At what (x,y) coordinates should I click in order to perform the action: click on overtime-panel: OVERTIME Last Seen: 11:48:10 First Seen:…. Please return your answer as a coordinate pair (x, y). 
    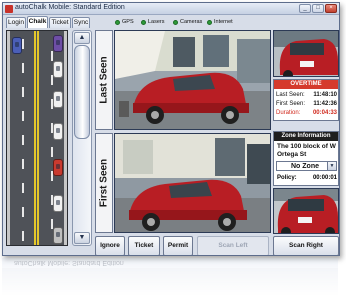
    Looking at the image, I should click on (306, 100).